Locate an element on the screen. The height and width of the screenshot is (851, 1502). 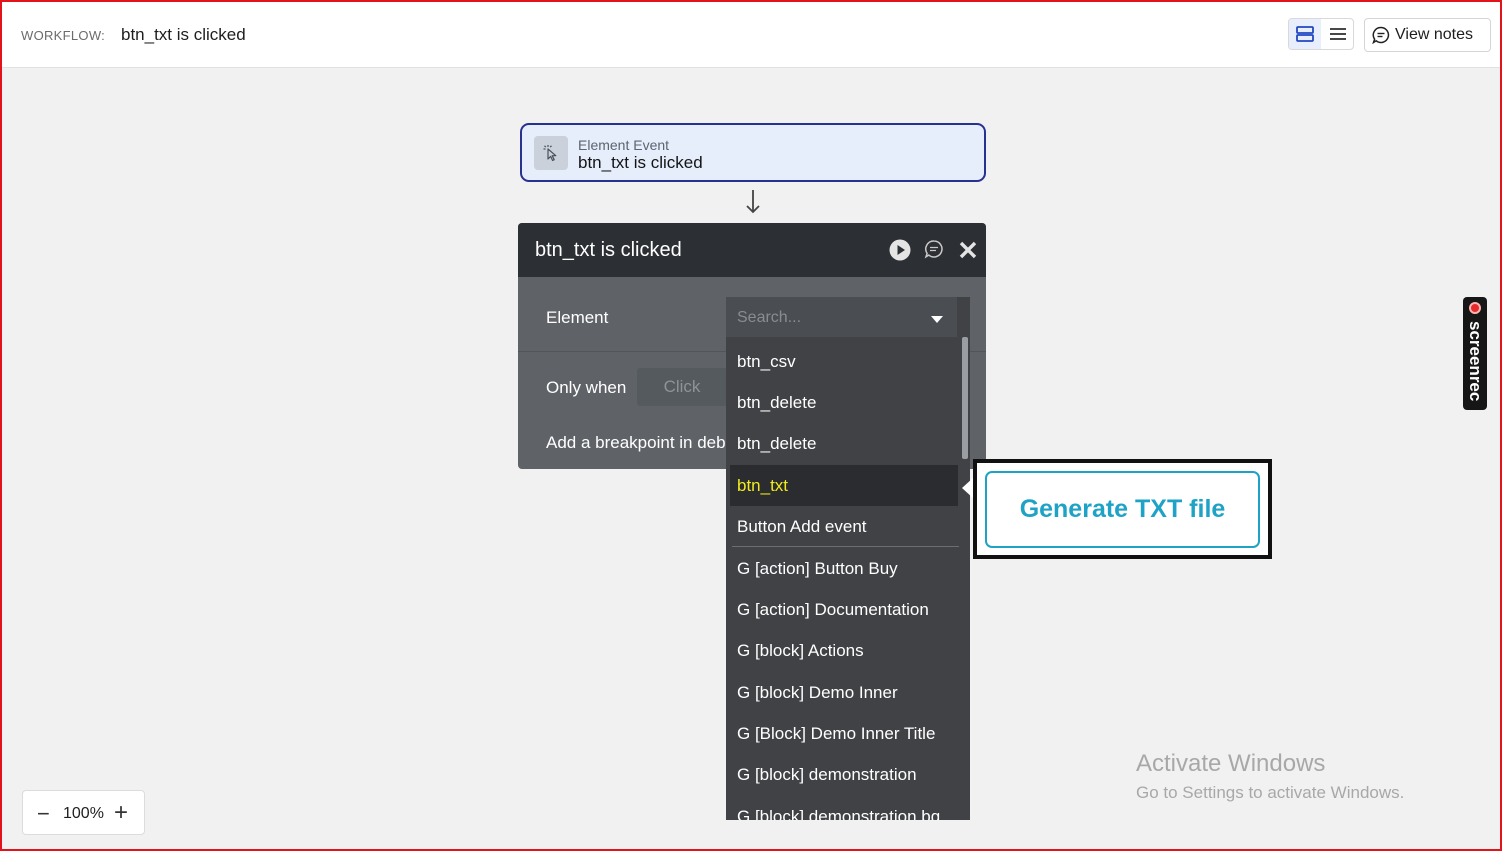
dropdown-item: Button Add event is located at coordinates (844, 526).